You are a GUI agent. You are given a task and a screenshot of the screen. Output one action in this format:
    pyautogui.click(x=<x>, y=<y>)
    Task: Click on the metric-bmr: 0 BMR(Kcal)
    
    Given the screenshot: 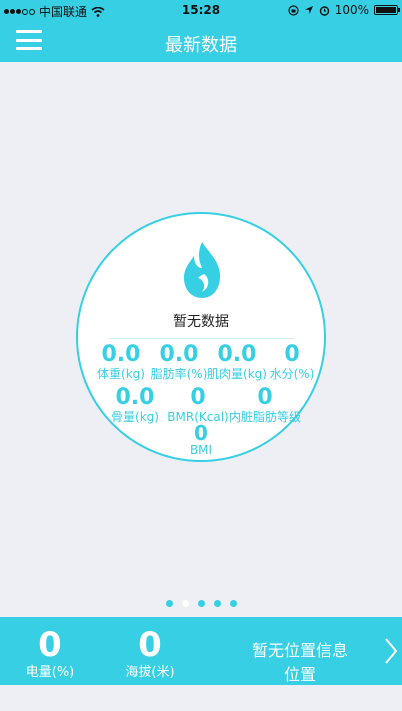 What is the action you would take?
    pyautogui.click(x=198, y=405)
    